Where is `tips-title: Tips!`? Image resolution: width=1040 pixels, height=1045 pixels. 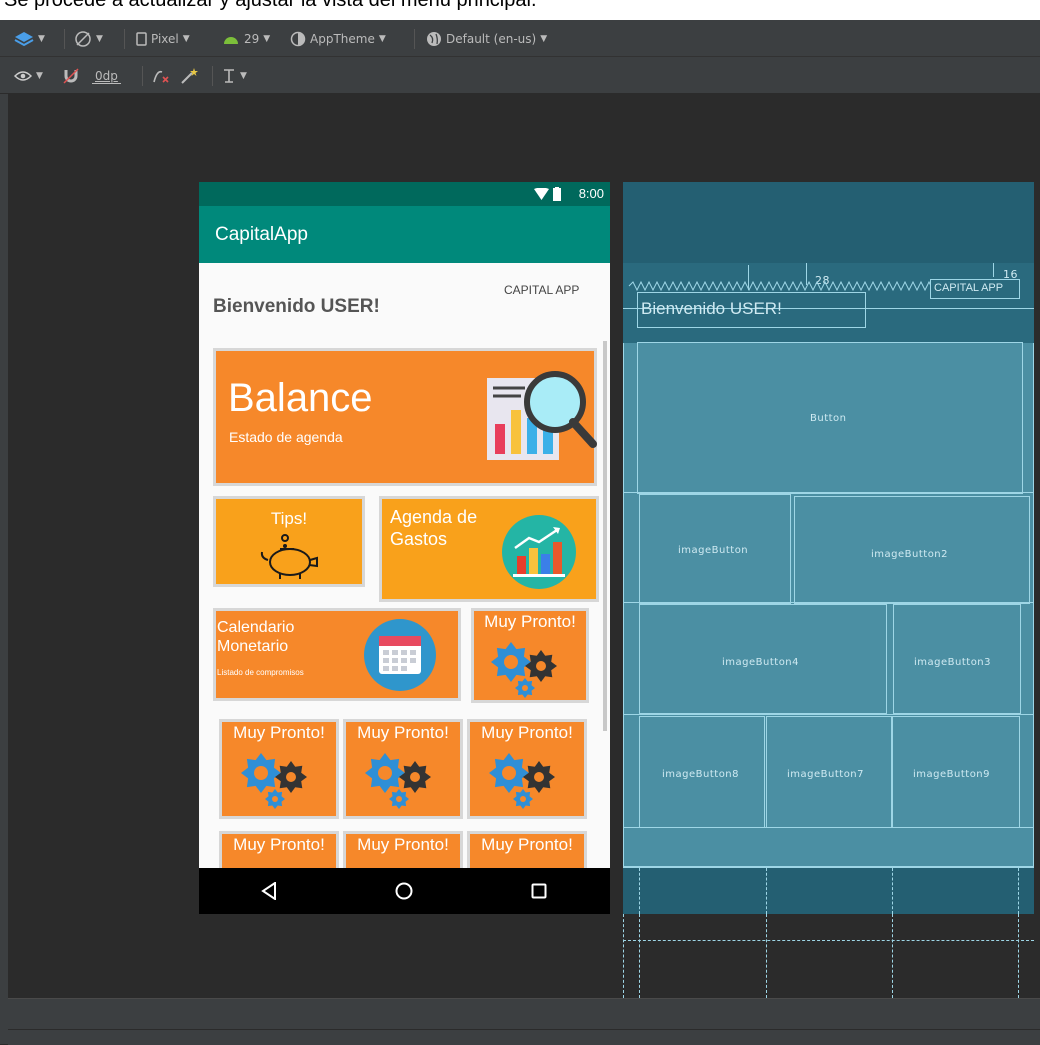
tips-title: Tips! is located at coordinates (289, 518).